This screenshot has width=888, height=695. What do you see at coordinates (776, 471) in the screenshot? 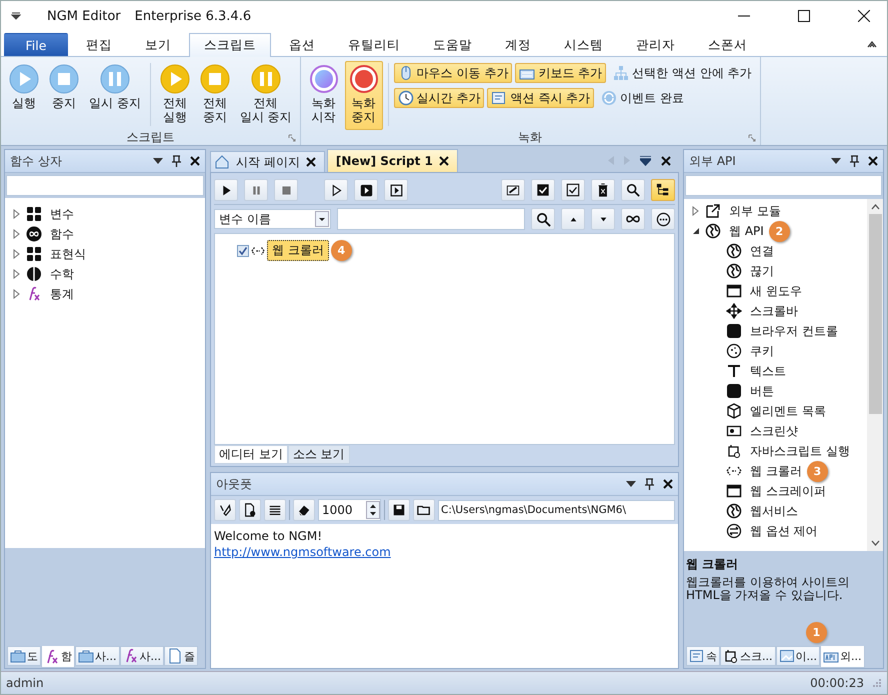
I see `tree-item: 웹 크롤러` at bounding box center [776, 471].